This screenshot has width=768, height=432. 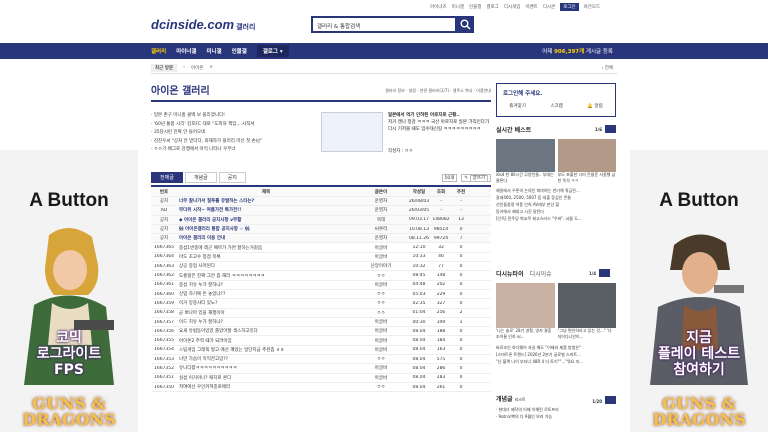 I want to click on table-row: 1667353 나만 가슴이 먹먹한고맘?? ㅇㅇ 08.04 575 0, so click(x=321, y=360).